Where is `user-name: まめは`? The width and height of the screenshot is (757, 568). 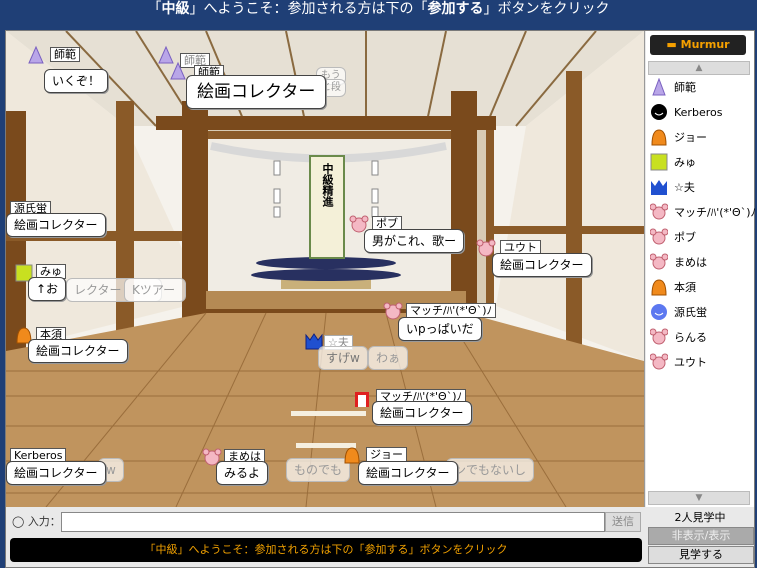
user-name: まめは is located at coordinates (690, 262).